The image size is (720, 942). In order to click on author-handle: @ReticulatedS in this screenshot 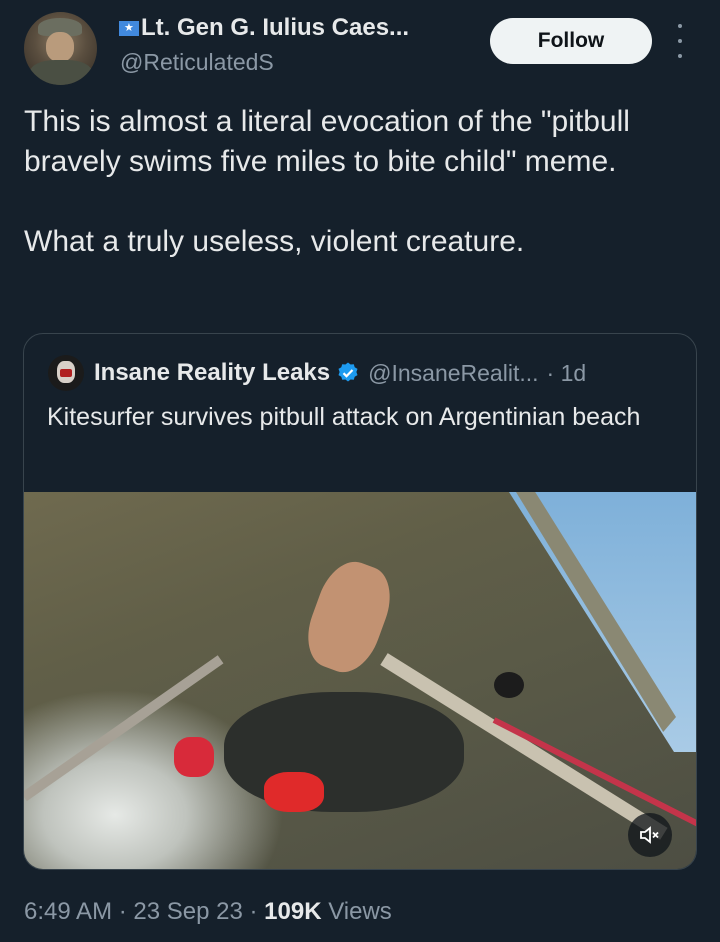, I will do `click(197, 62)`.